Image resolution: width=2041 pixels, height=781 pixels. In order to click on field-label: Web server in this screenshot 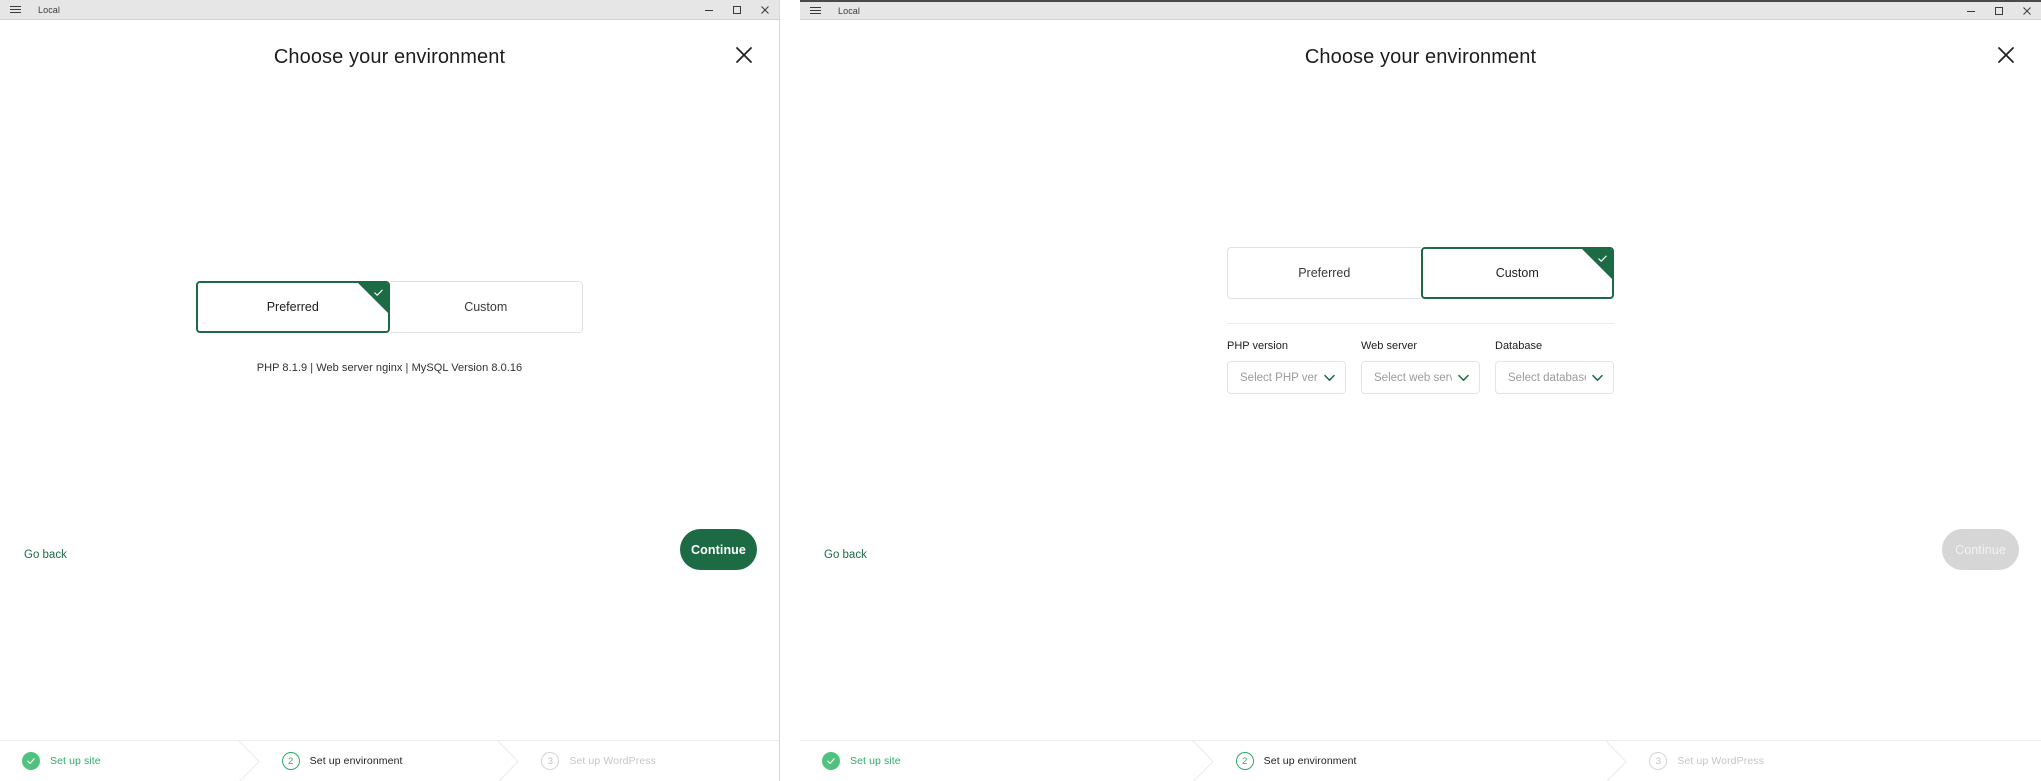, I will do `click(1389, 346)`.